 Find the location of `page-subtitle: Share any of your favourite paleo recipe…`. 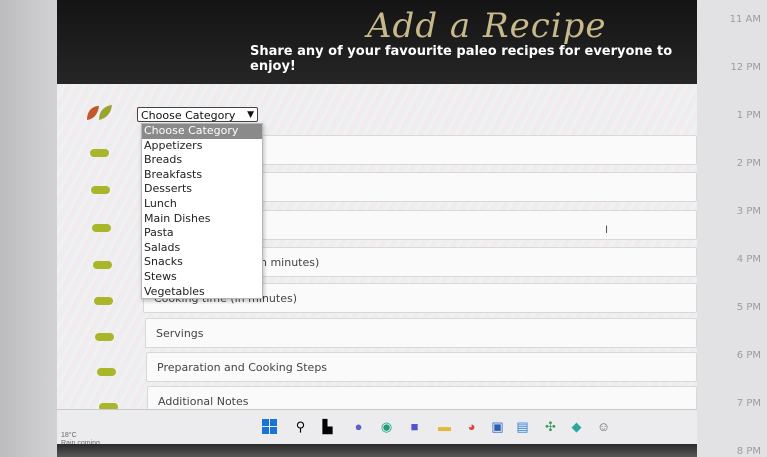

page-subtitle: Share any of your favourite paleo recipe… is located at coordinates (461, 59).